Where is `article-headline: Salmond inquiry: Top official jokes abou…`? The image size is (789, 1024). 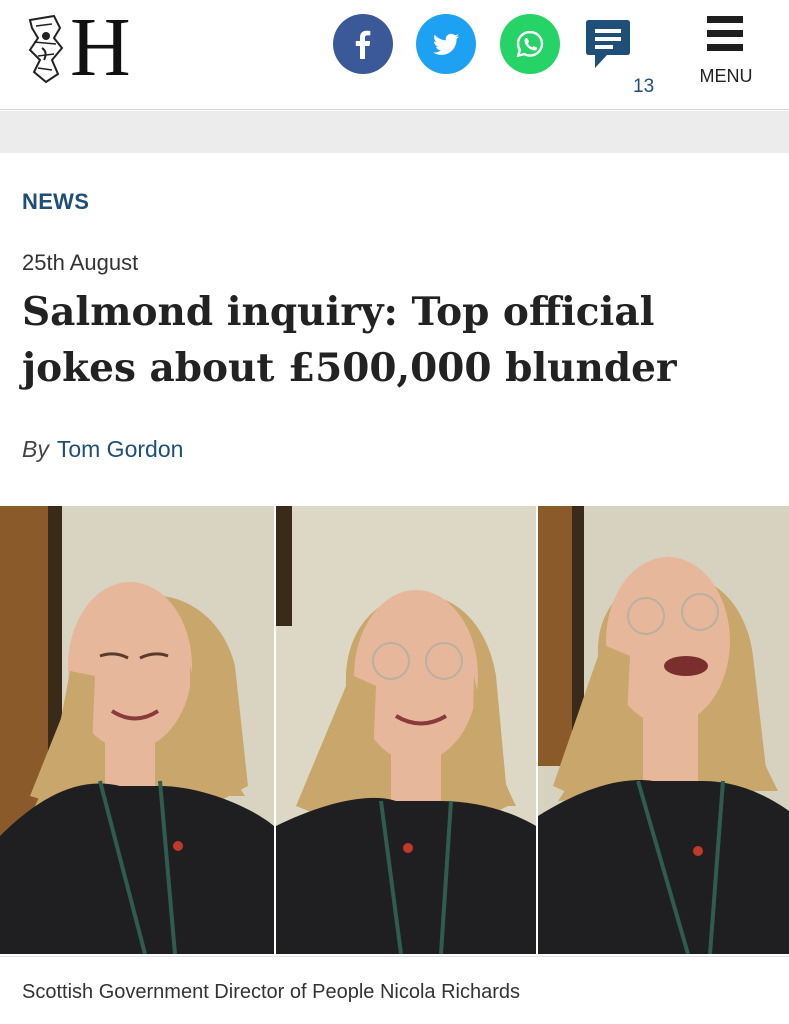
article-headline: Salmond inquiry: Top official jokes abou… is located at coordinates (349, 340).